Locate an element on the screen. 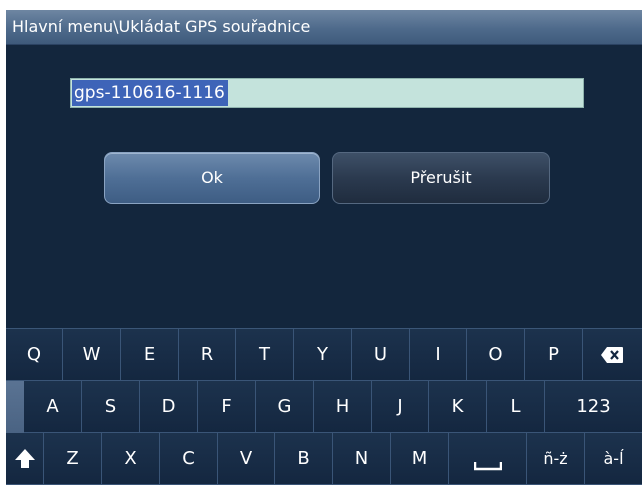 This screenshot has height=485, width=642. shift-icon is located at coordinates (25, 459).